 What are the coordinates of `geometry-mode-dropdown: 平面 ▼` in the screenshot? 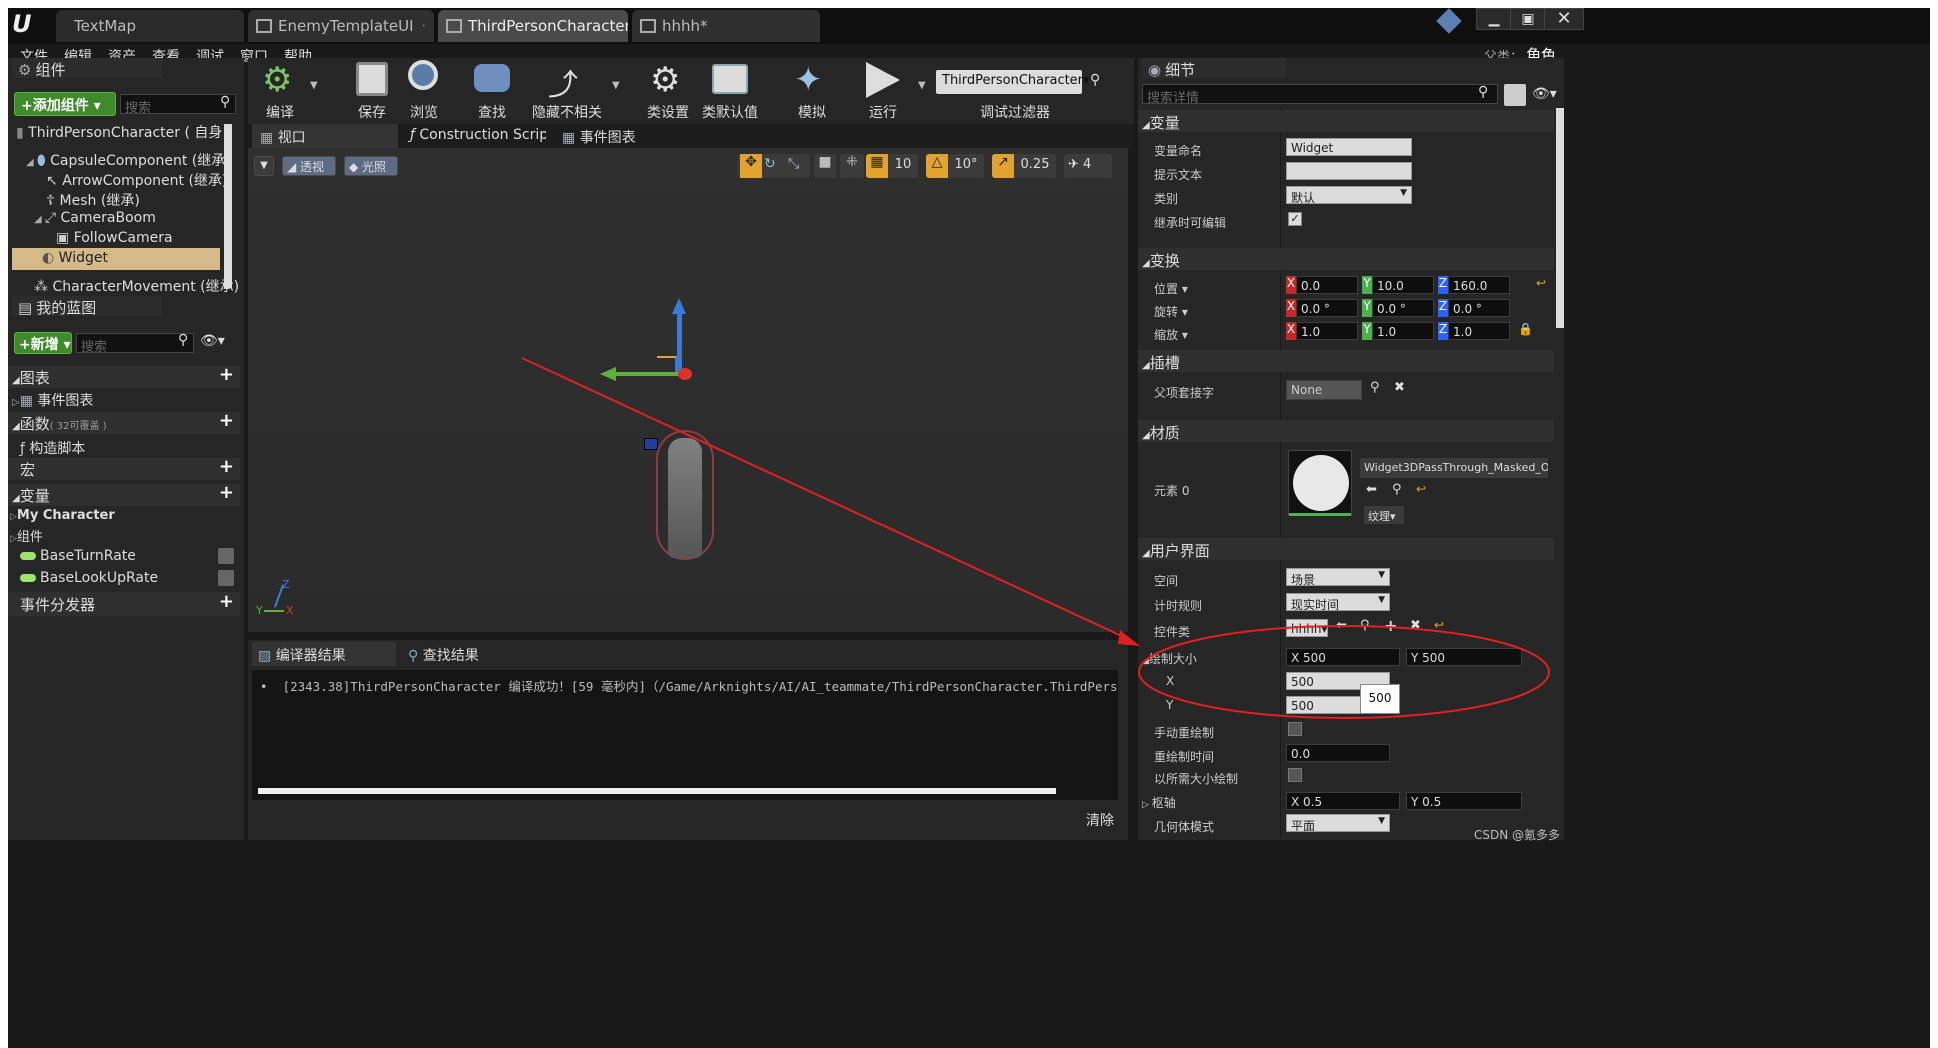 It's located at (1338, 823).